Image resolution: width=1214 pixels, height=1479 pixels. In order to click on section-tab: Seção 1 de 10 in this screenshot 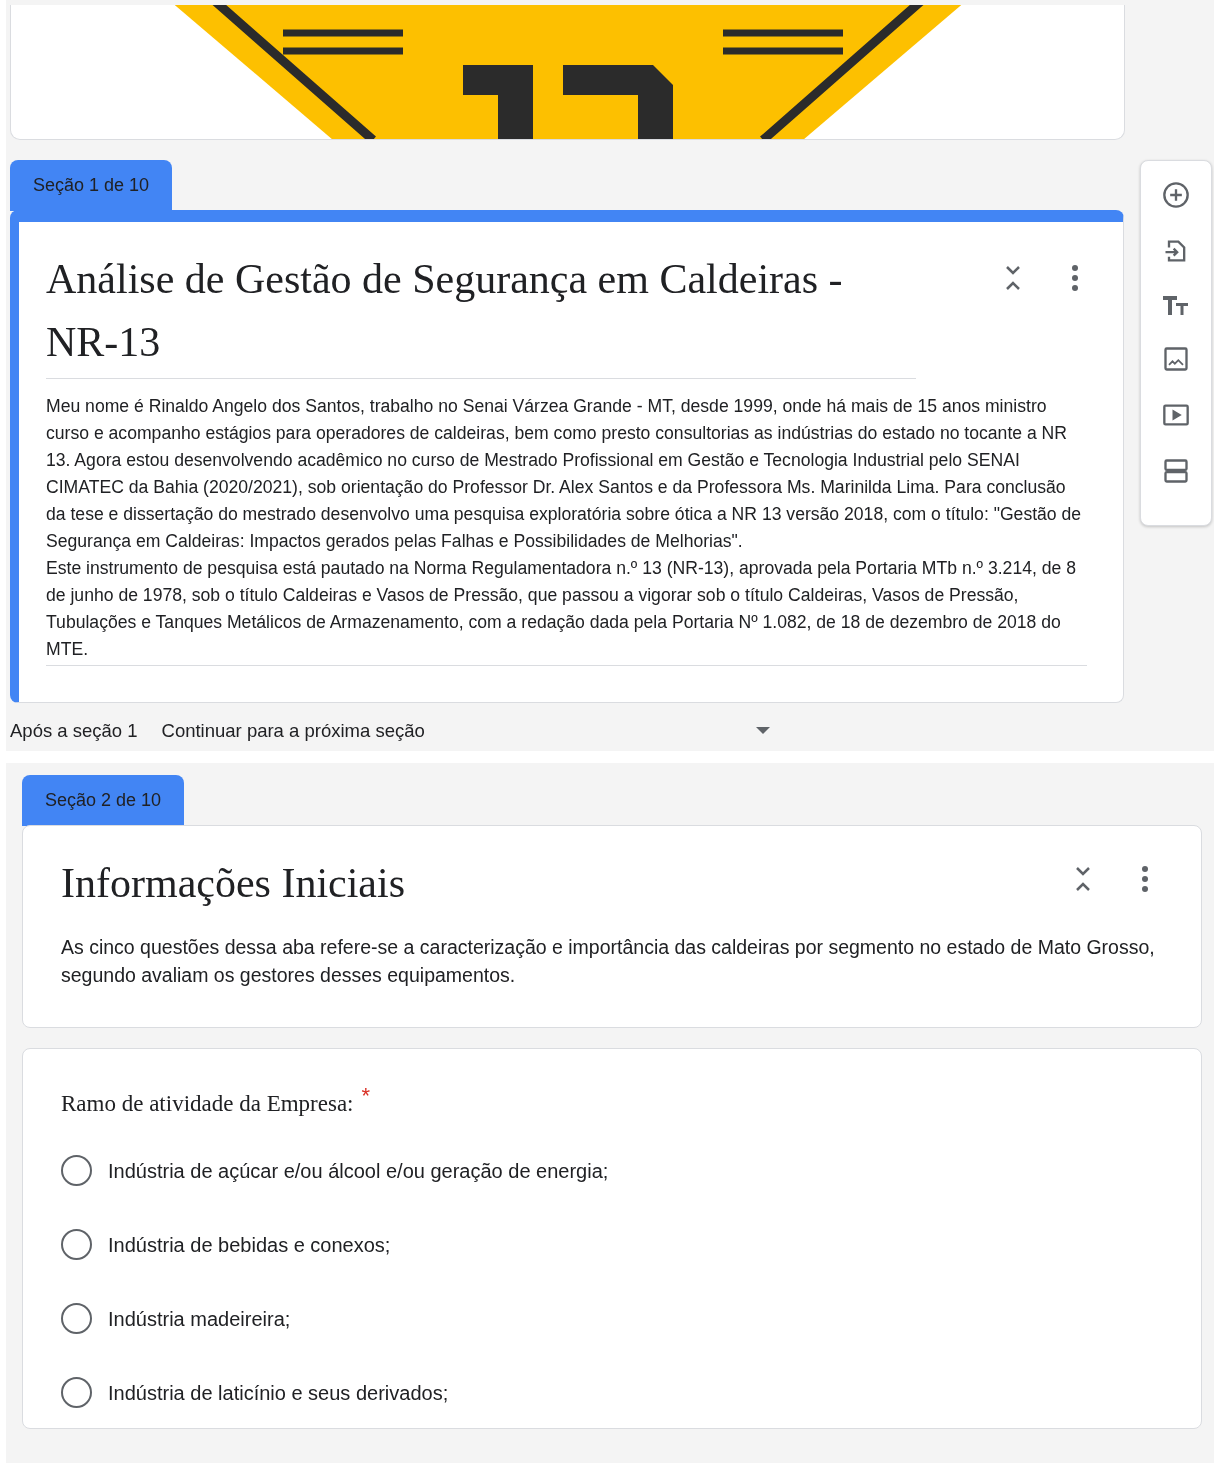, I will do `click(91, 185)`.